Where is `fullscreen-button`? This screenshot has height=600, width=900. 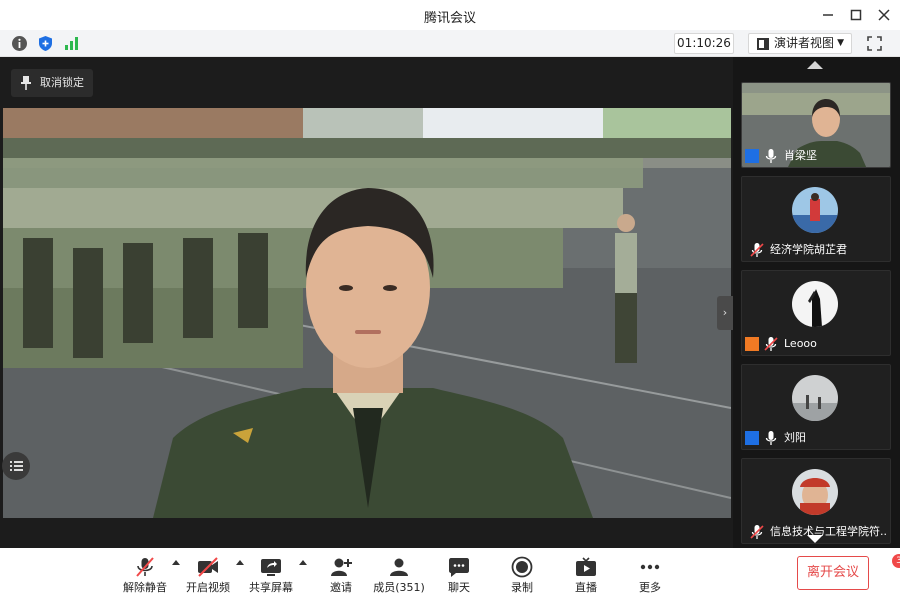
fullscreen-button is located at coordinates (874, 43).